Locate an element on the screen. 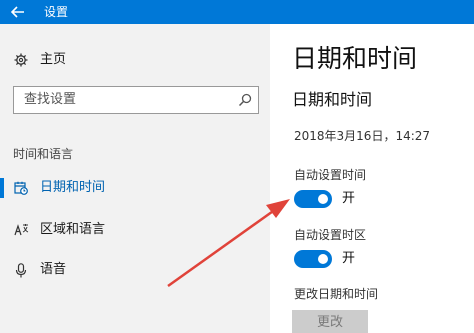 The height and width of the screenshot is (333, 474). auto-timezone-state: 开 is located at coordinates (349, 258).